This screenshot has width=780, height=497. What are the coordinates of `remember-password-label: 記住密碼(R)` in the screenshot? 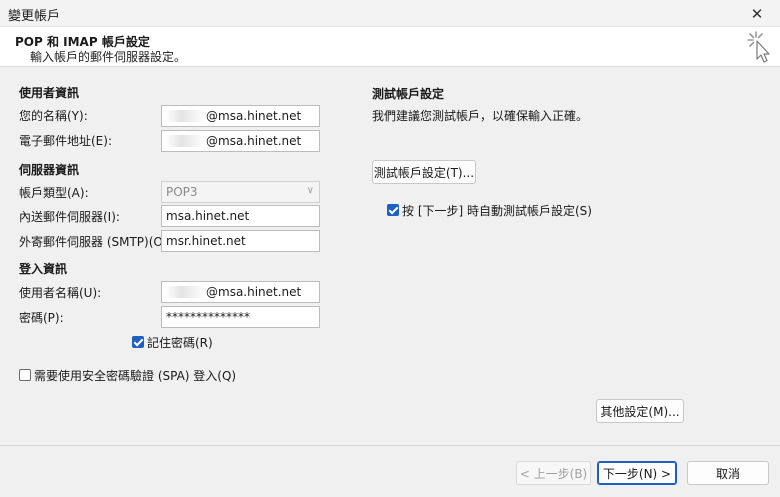 It's located at (180, 343).